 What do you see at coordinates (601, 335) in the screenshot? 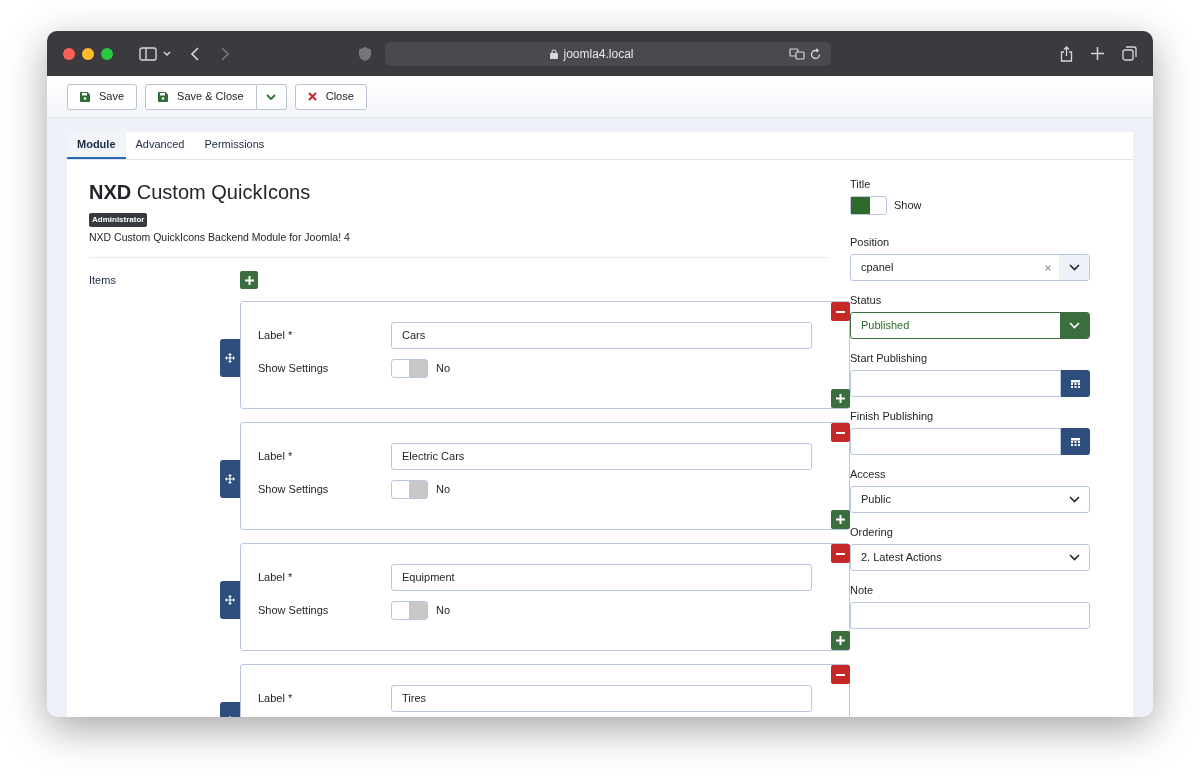
I see `label-input: Cars` at bounding box center [601, 335].